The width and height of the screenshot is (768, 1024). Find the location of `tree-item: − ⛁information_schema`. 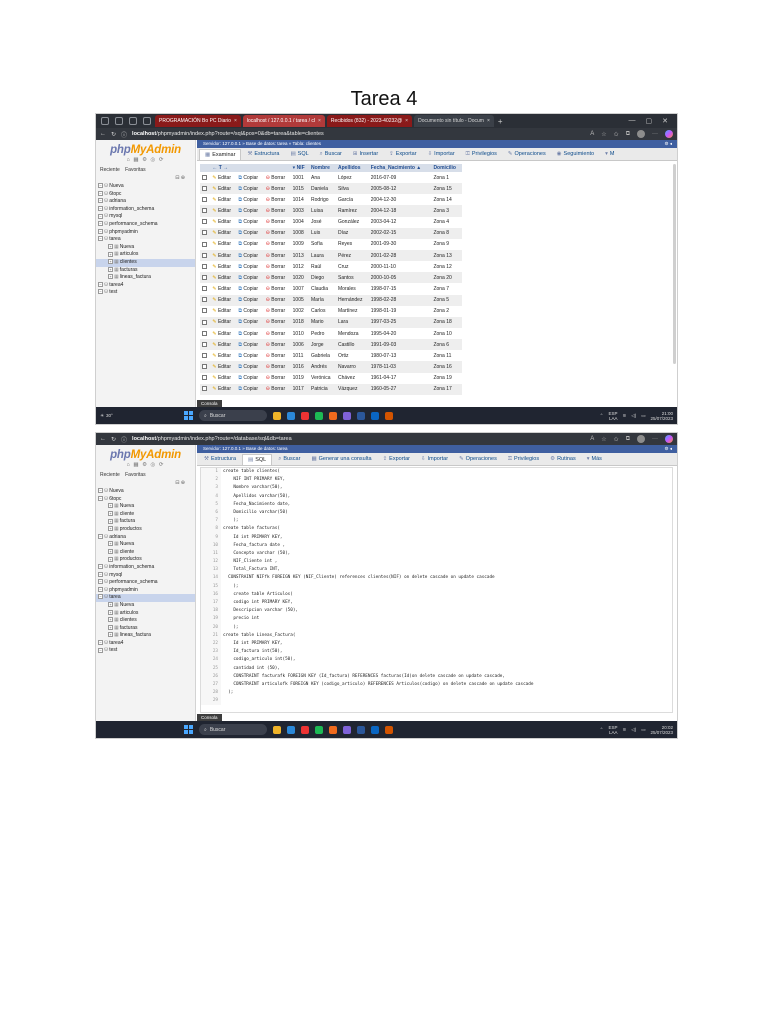

tree-item: − ⛁information_schema is located at coordinates (145, 210).